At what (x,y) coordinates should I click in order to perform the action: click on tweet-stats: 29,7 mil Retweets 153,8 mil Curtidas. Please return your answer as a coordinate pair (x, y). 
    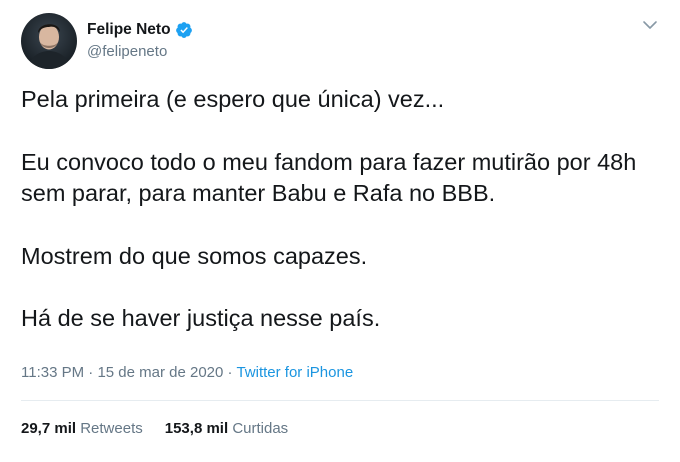
    Looking at the image, I should click on (165, 428).